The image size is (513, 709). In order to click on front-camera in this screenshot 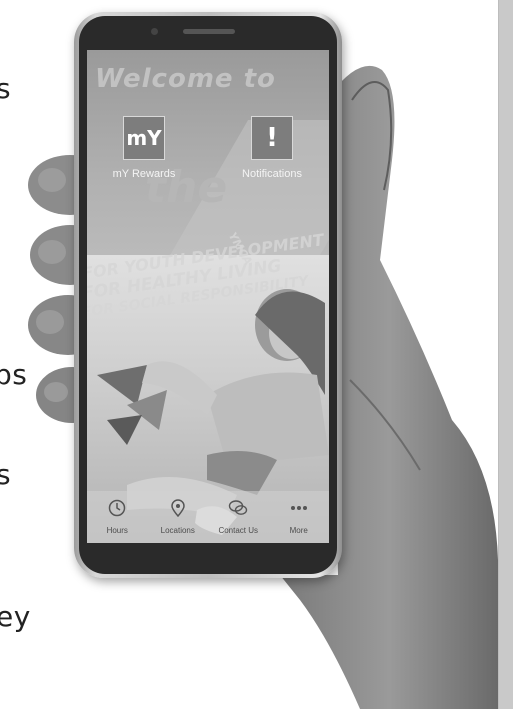, I will do `click(154, 31)`.